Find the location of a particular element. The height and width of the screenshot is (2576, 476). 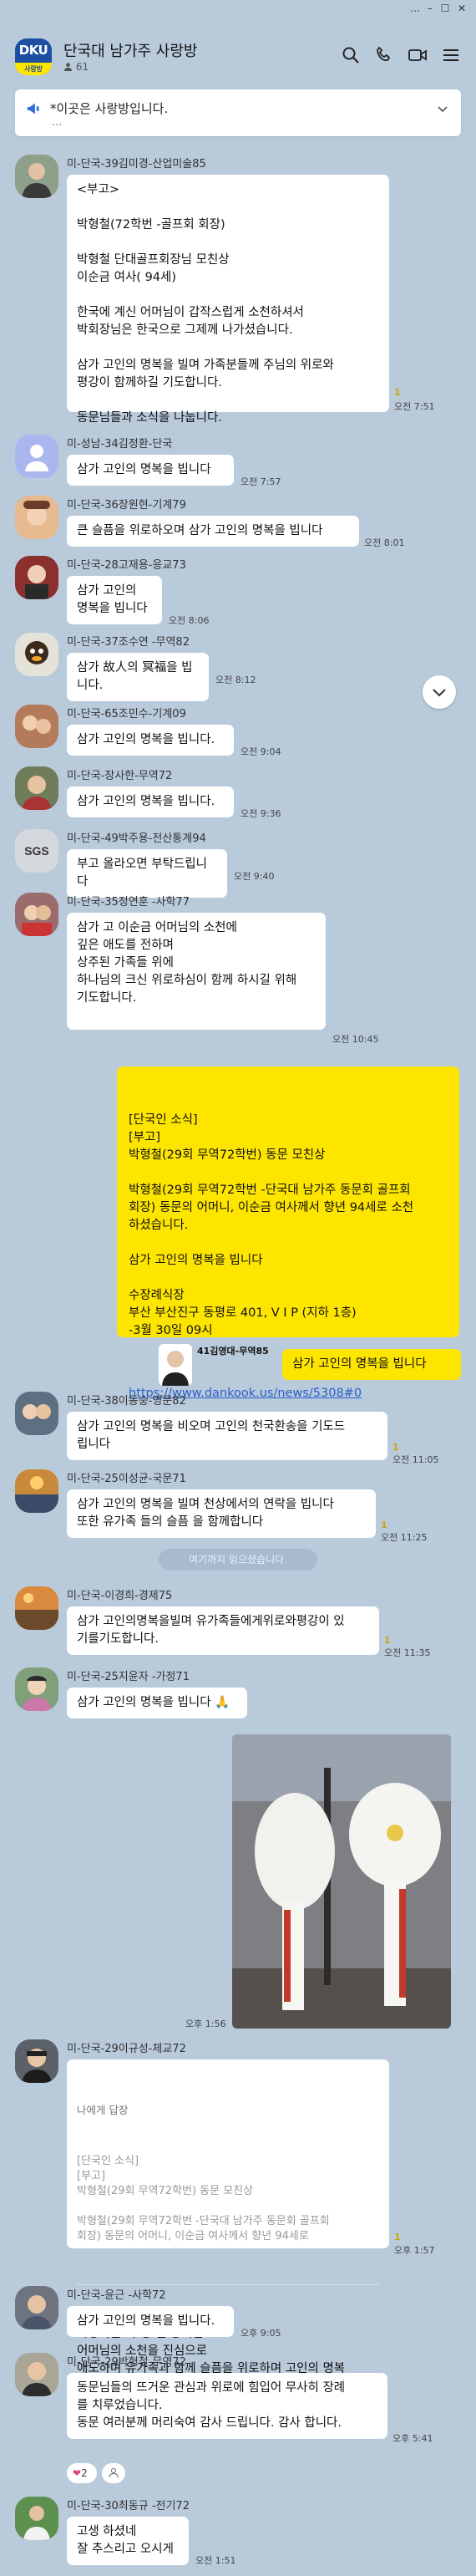

svg-text: SGS is located at coordinates (36, 851).